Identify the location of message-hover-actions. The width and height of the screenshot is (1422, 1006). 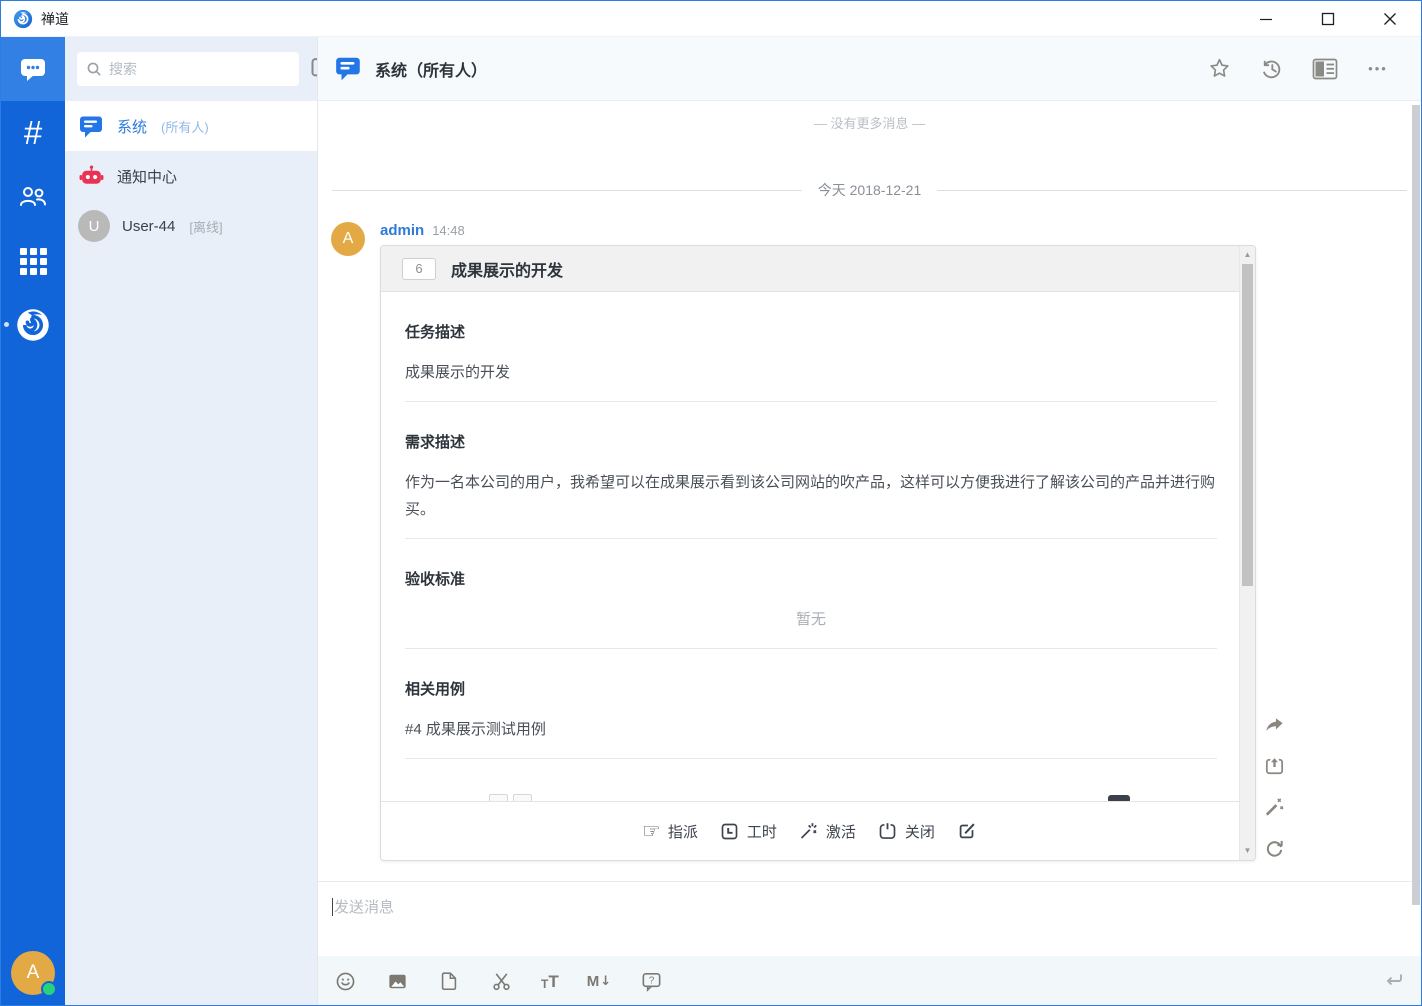
(1274, 786).